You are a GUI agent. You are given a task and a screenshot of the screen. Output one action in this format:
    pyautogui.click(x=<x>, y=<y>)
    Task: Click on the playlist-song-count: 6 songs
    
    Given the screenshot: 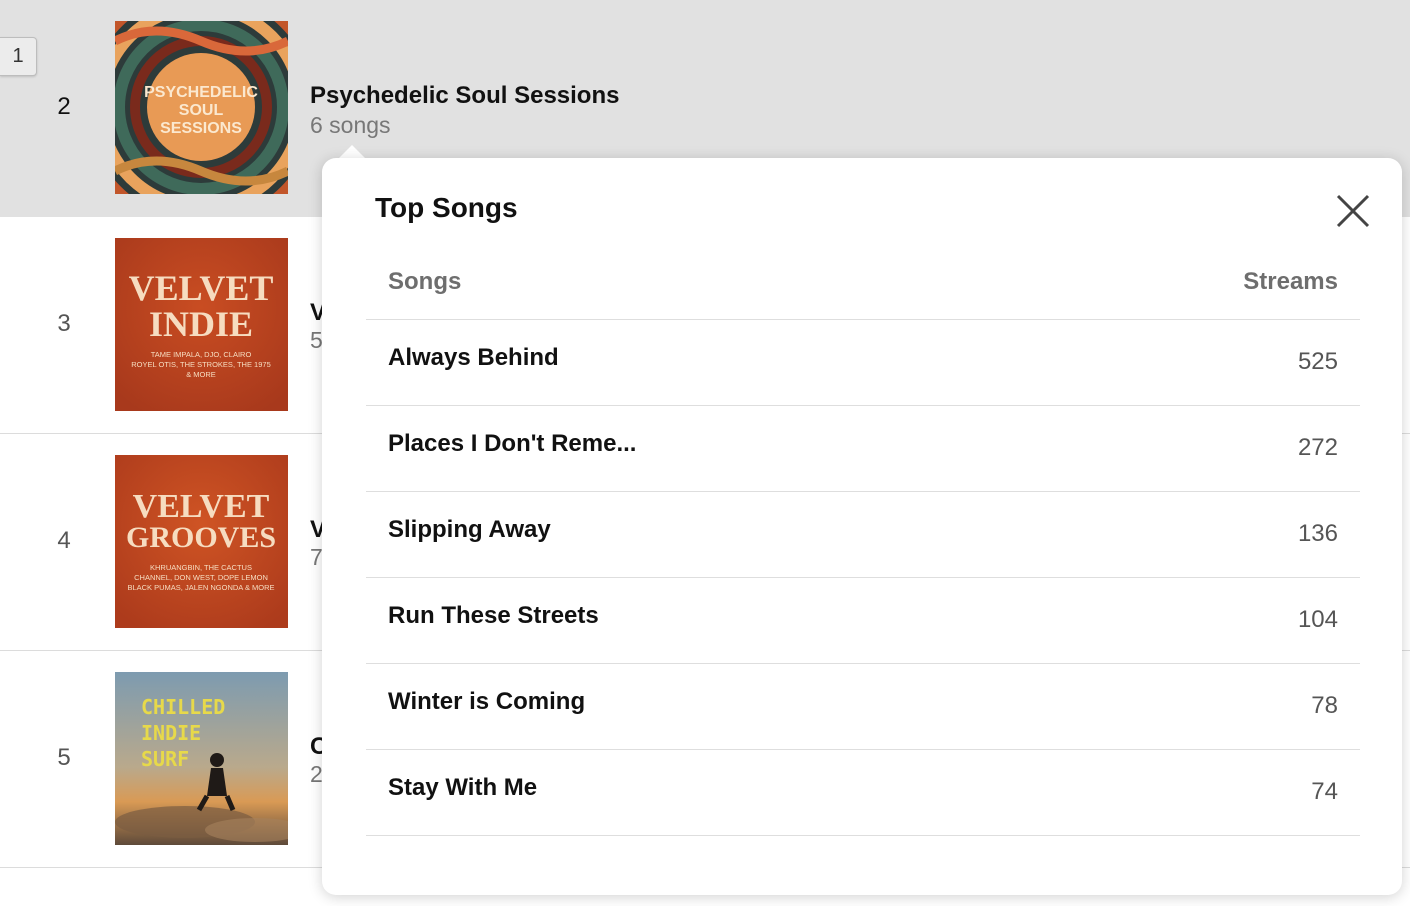 What is the action you would take?
    pyautogui.click(x=350, y=125)
    